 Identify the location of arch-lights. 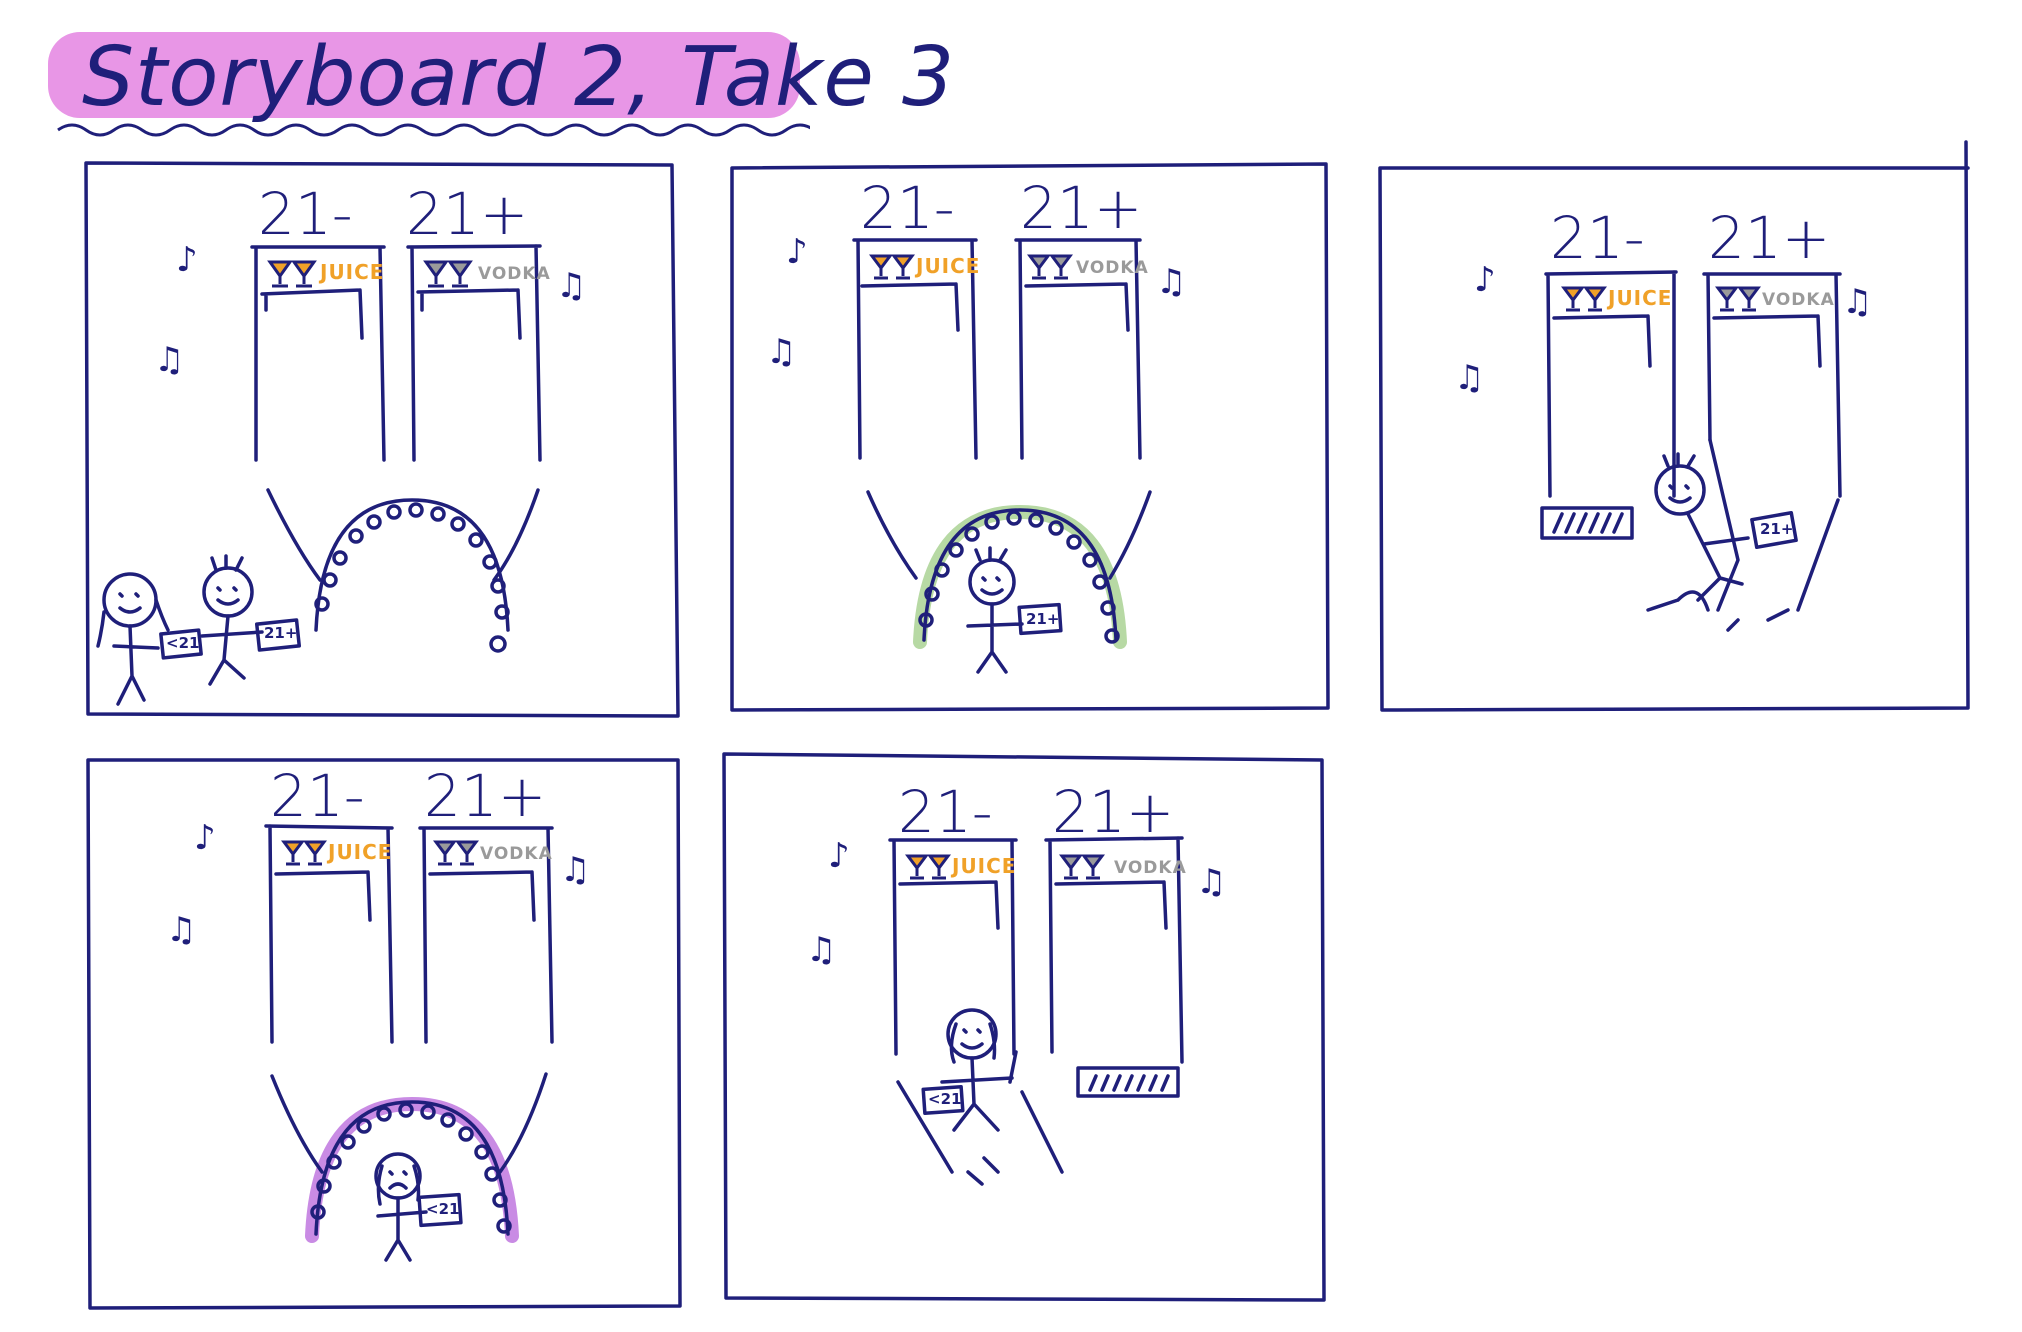
(412, 577).